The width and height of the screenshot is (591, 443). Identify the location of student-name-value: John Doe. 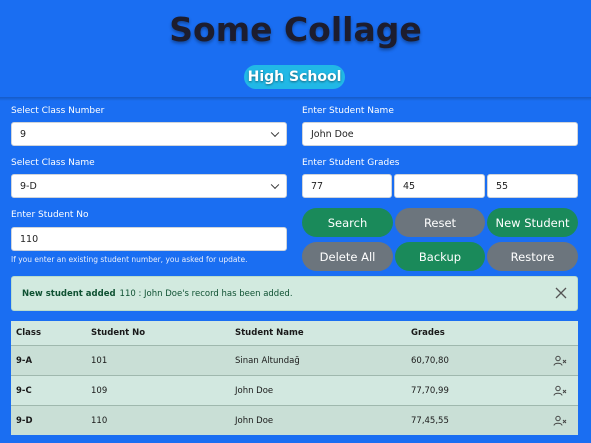
(332, 134).